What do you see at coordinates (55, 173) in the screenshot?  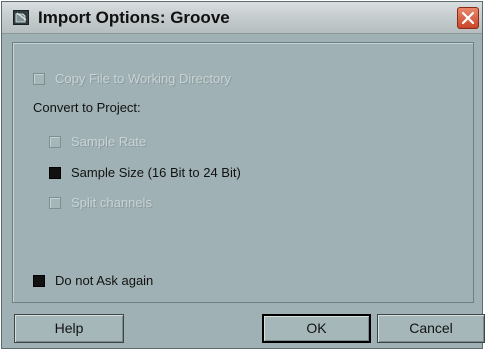 I see `sample-size-checkbox` at bounding box center [55, 173].